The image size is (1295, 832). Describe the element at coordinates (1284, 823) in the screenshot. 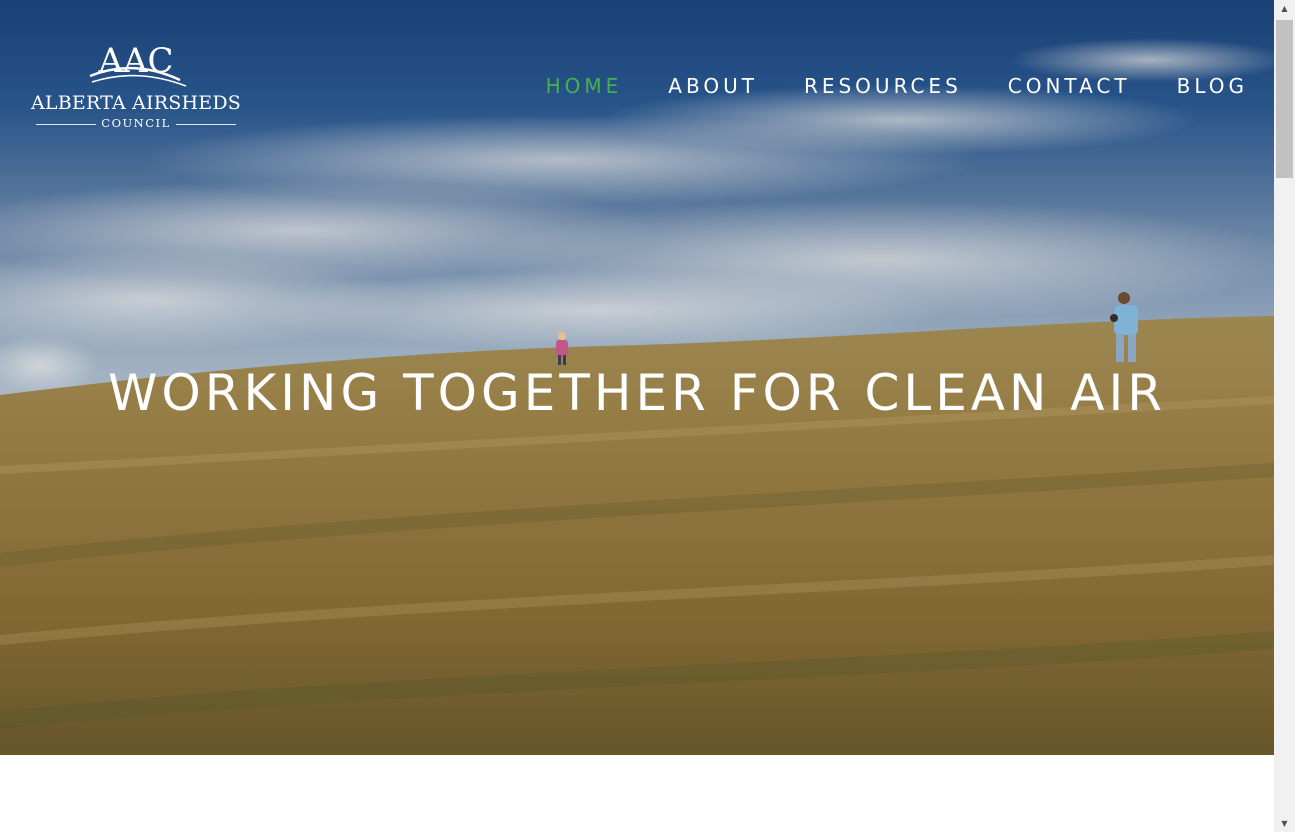

I see `scroll-down-arrow-icon: ▼` at that location.